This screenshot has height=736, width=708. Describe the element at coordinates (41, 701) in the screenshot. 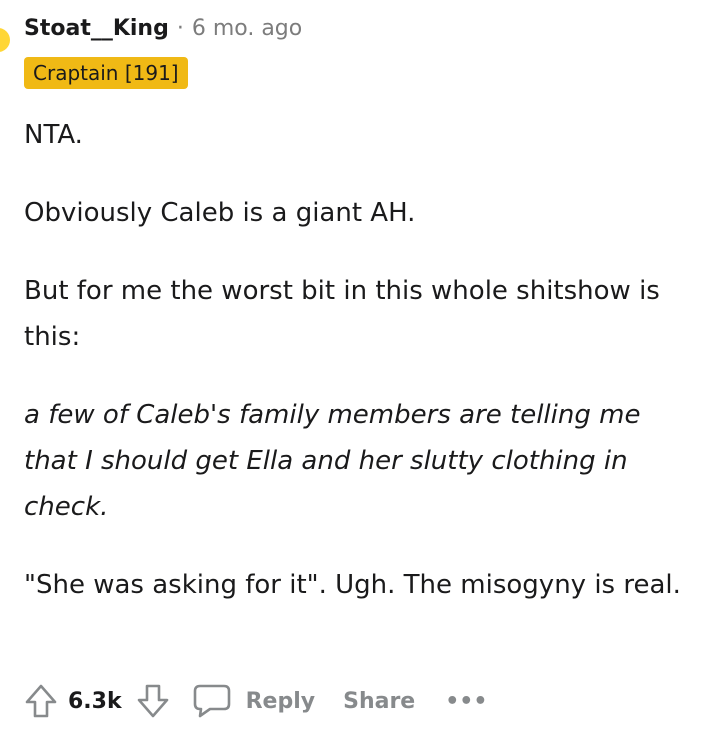

I see `arrow-up-icon` at that location.